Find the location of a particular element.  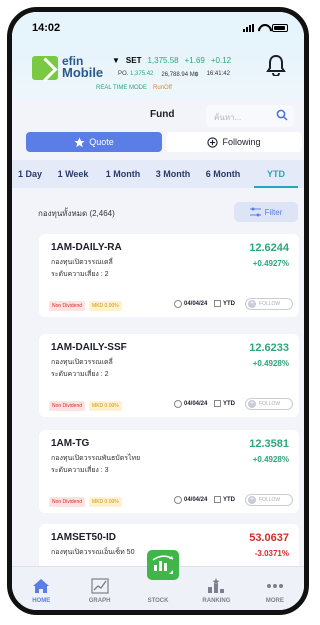

fund-change: -3.0371% is located at coordinates (271, 553).